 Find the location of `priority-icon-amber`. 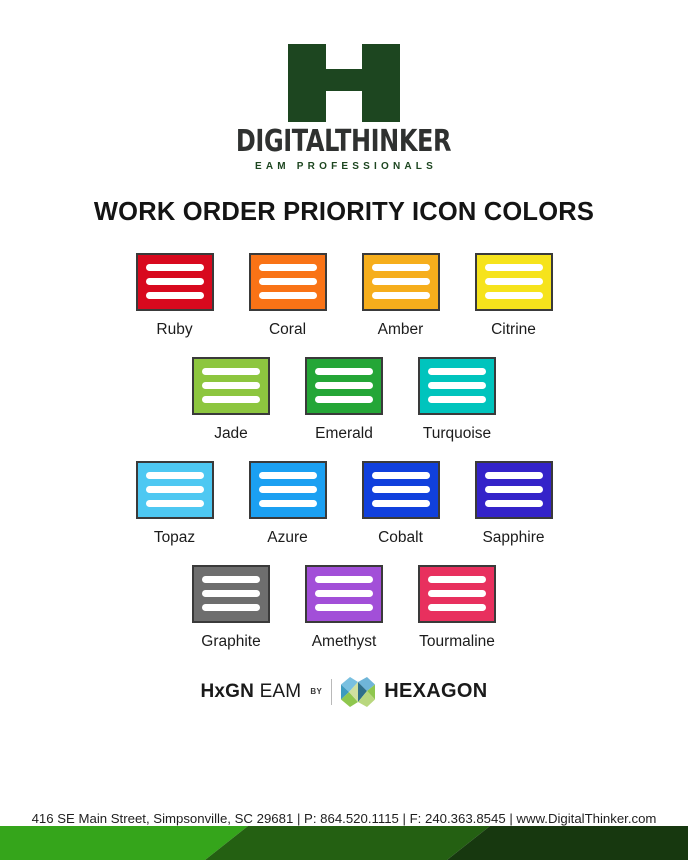

priority-icon-amber is located at coordinates (400, 281).